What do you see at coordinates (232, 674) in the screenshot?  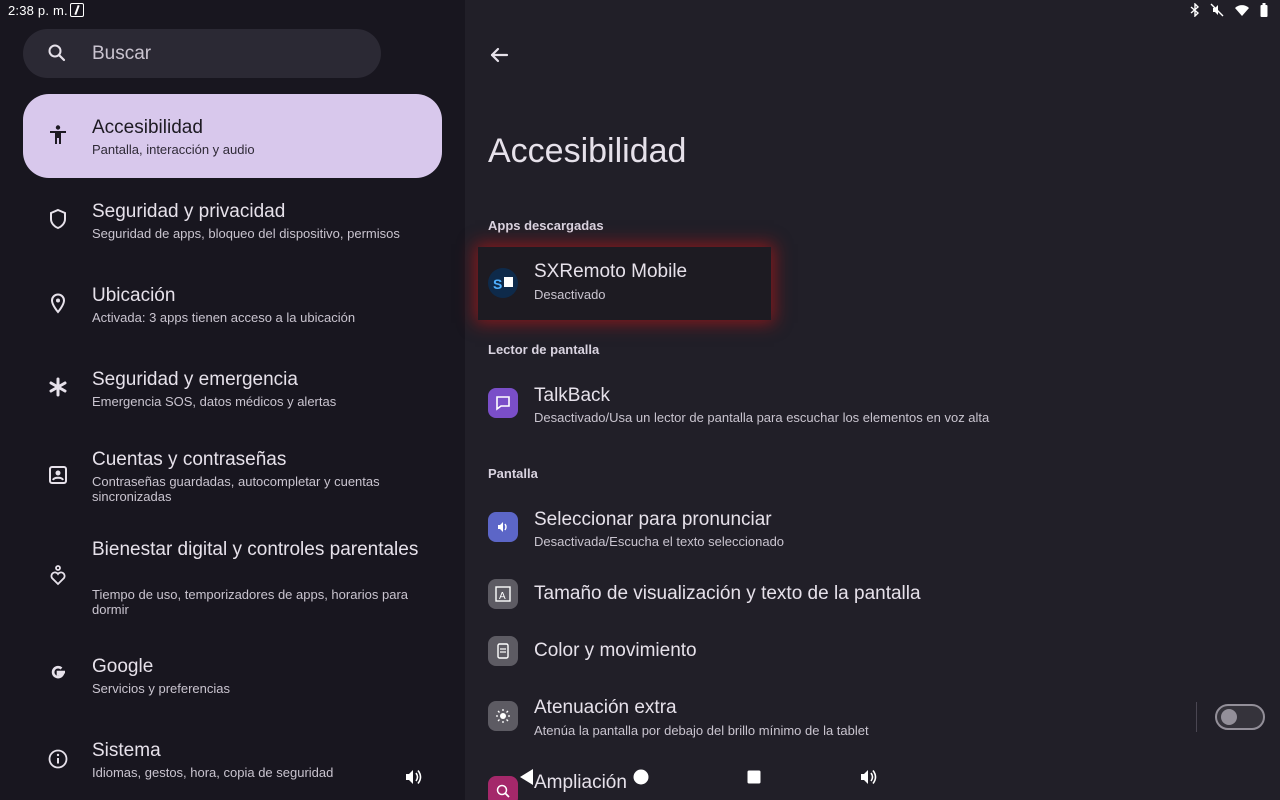 I see `sidebar-item-google: Google Servicios y preferencias` at bounding box center [232, 674].